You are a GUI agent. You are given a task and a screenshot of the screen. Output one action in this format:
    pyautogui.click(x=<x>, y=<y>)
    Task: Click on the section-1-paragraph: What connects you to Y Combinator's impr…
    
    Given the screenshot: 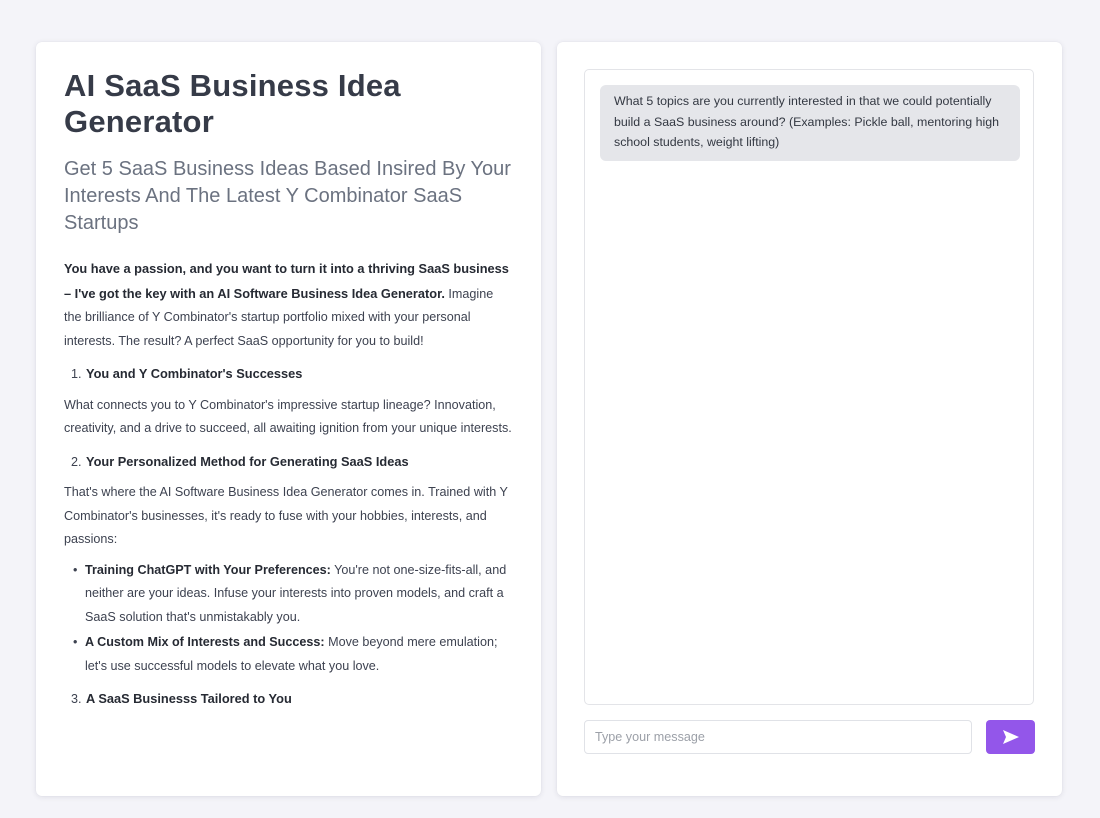 What is the action you would take?
    pyautogui.click(x=288, y=416)
    